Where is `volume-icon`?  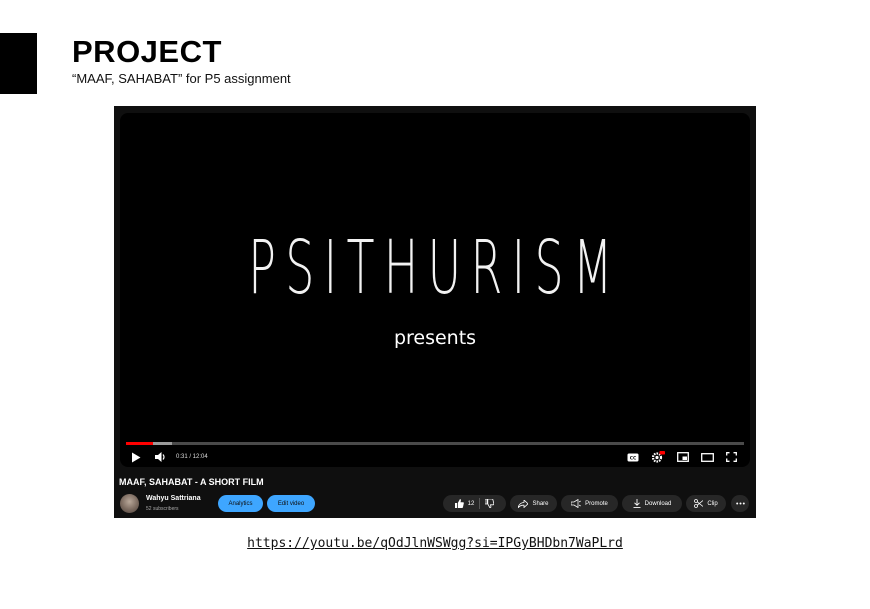
volume-icon is located at coordinates (161, 457).